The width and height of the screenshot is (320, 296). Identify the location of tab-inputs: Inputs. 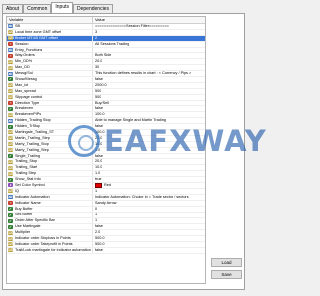
(62, 7).